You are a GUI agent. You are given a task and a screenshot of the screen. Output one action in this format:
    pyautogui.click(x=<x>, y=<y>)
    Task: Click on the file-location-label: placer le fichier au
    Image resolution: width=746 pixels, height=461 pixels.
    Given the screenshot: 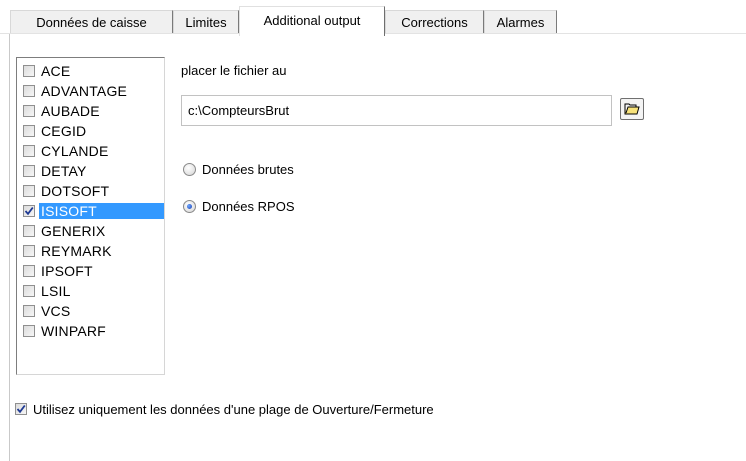 What is the action you would take?
    pyautogui.click(x=234, y=70)
    